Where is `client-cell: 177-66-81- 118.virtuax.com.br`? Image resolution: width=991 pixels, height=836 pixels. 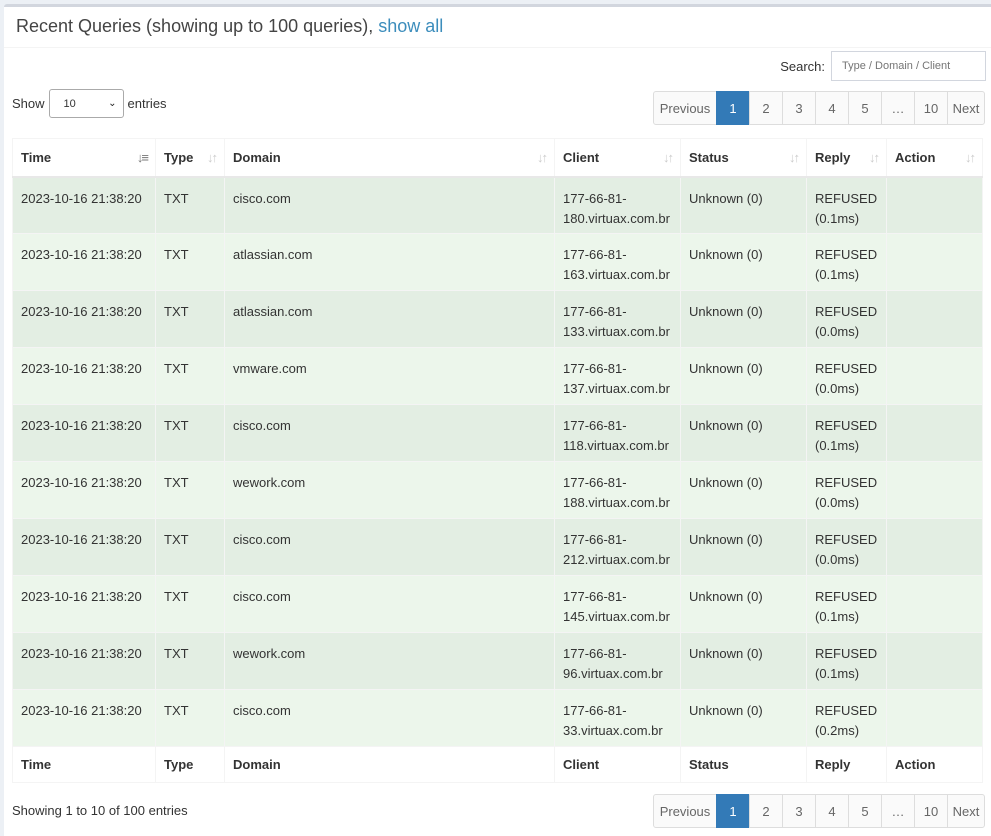
client-cell: 177-66-81- 118.virtuax.com.br is located at coordinates (617, 433).